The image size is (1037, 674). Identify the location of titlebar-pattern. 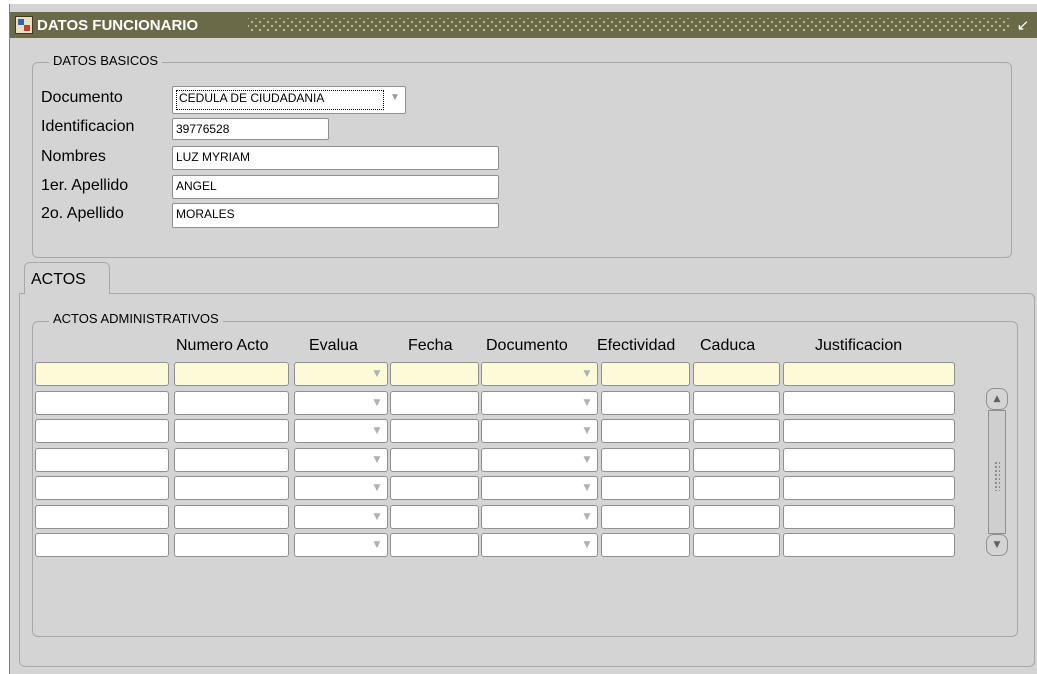
(629, 25).